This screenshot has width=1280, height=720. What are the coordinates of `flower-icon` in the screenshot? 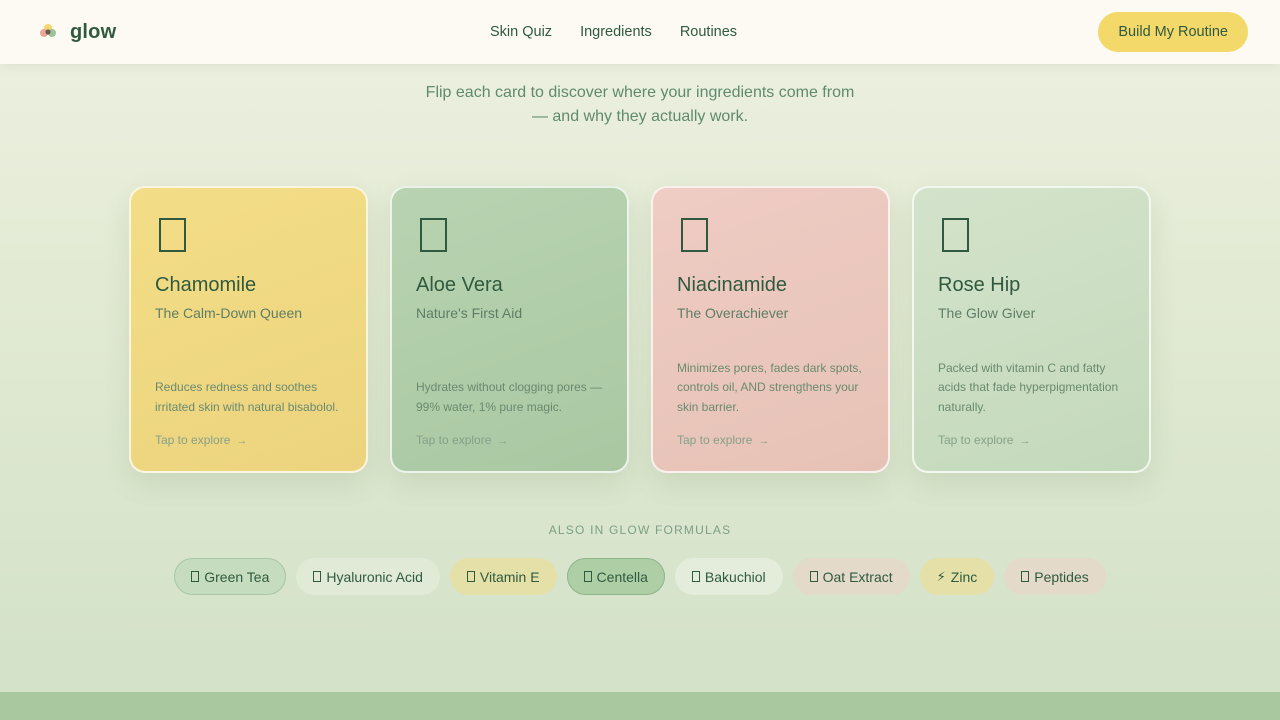 It's located at (172, 235).